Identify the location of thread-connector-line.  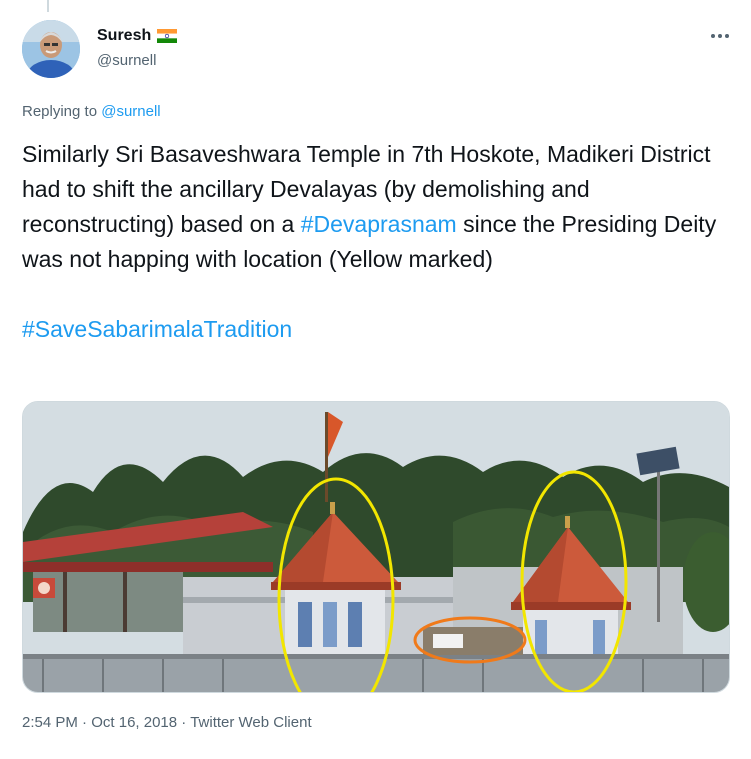
(48, 6).